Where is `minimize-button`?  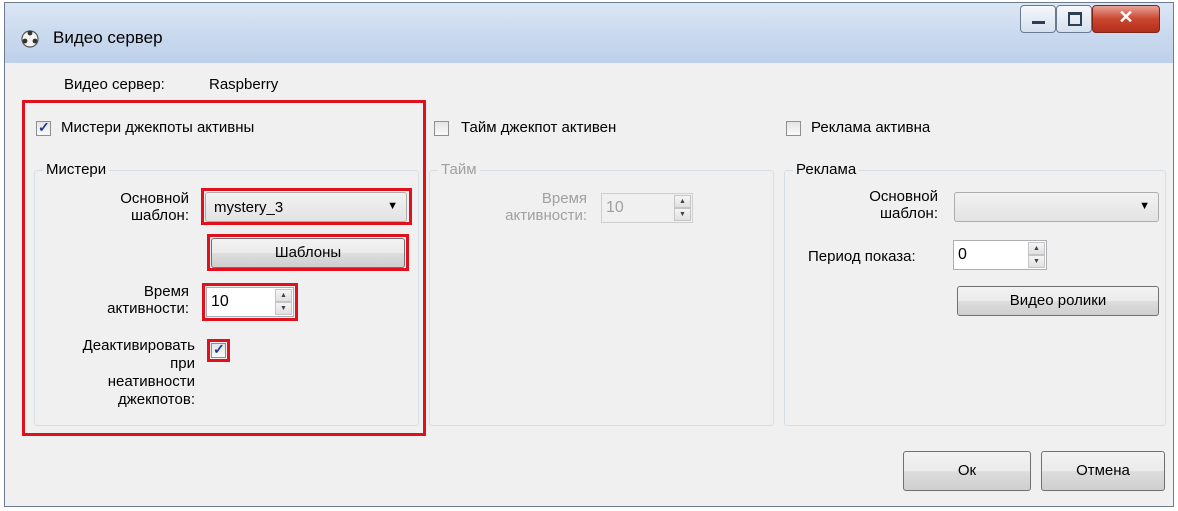 minimize-button is located at coordinates (1038, 19).